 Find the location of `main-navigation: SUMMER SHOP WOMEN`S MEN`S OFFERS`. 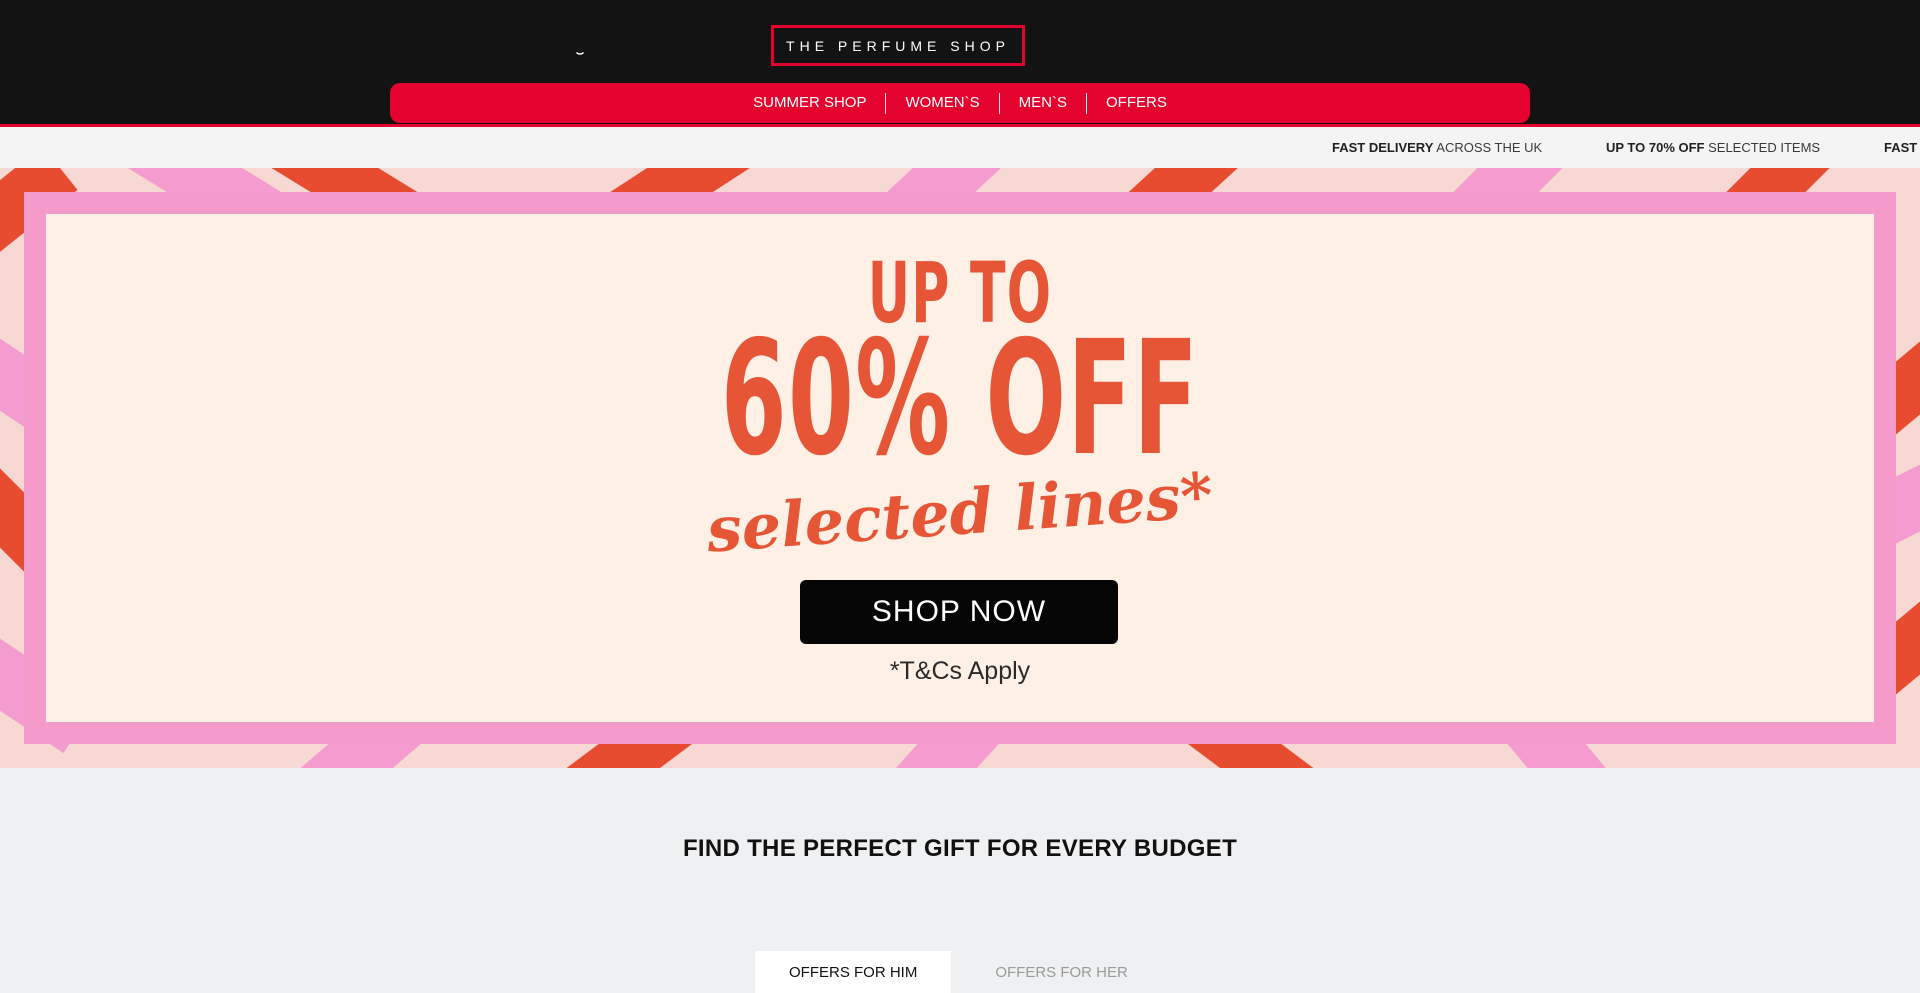

main-navigation: SUMMER SHOP WOMEN`S MEN`S OFFERS is located at coordinates (960, 103).